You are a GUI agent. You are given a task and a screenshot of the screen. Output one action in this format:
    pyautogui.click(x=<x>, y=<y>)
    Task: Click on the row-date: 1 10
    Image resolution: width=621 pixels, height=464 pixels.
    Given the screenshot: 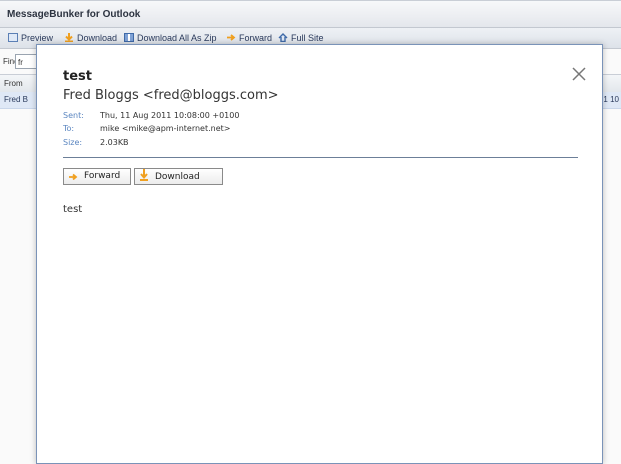 What is the action you would take?
    pyautogui.click(x=611, y=99)
    